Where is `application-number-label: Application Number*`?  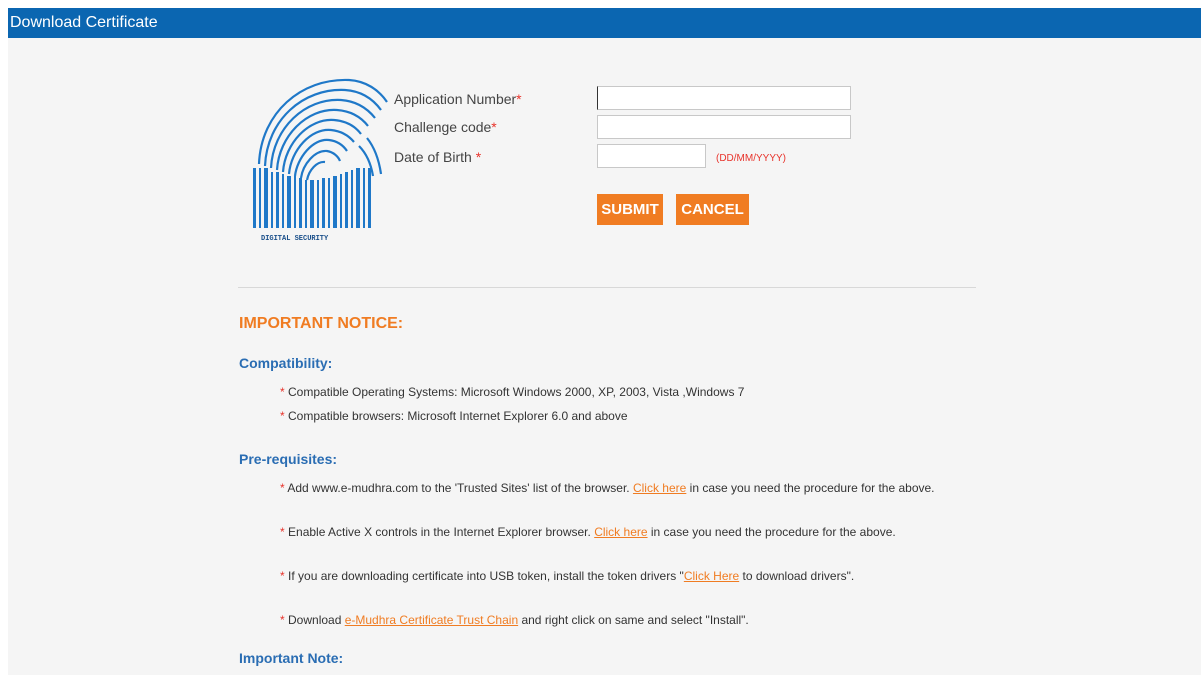 application-number-label: Application Number* is located at coordinates (458, 99).